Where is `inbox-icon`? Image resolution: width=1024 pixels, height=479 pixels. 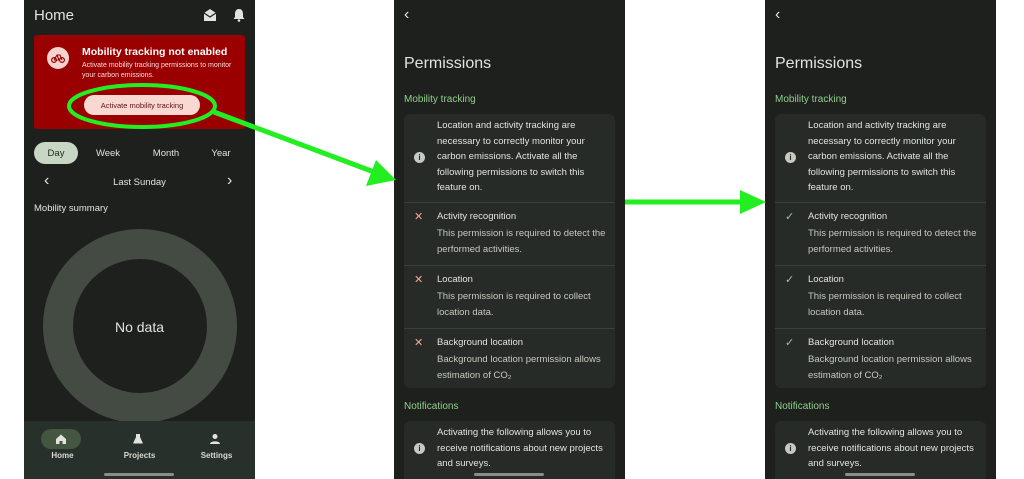
inbox-icon is located at coordinates (210, 15).